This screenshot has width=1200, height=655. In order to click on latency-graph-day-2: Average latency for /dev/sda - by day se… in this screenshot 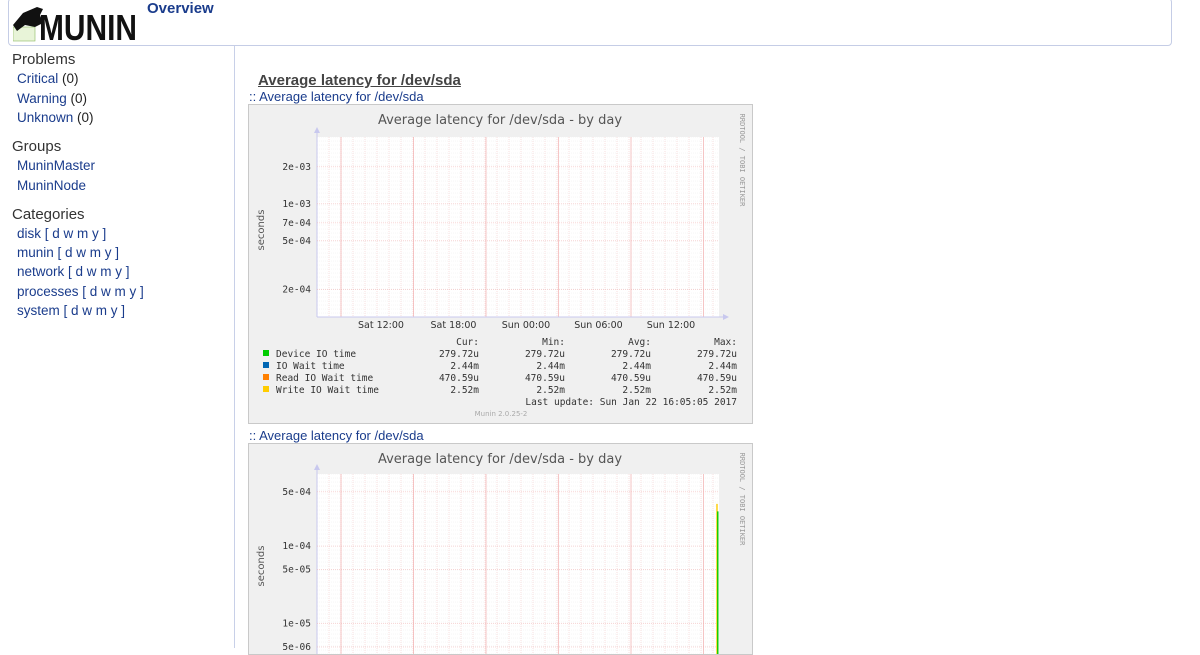, I will do `click(500, 549)`.